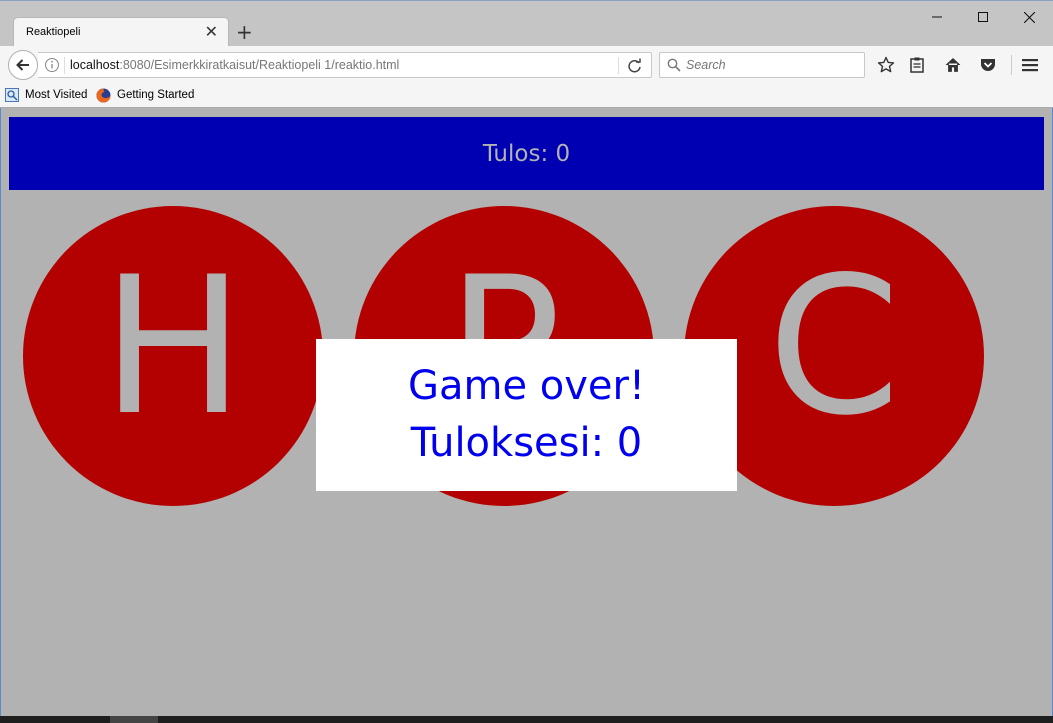 This screenshot has width=1053, height=723. I want to click on new-tab-button: +, so click(244, 32).